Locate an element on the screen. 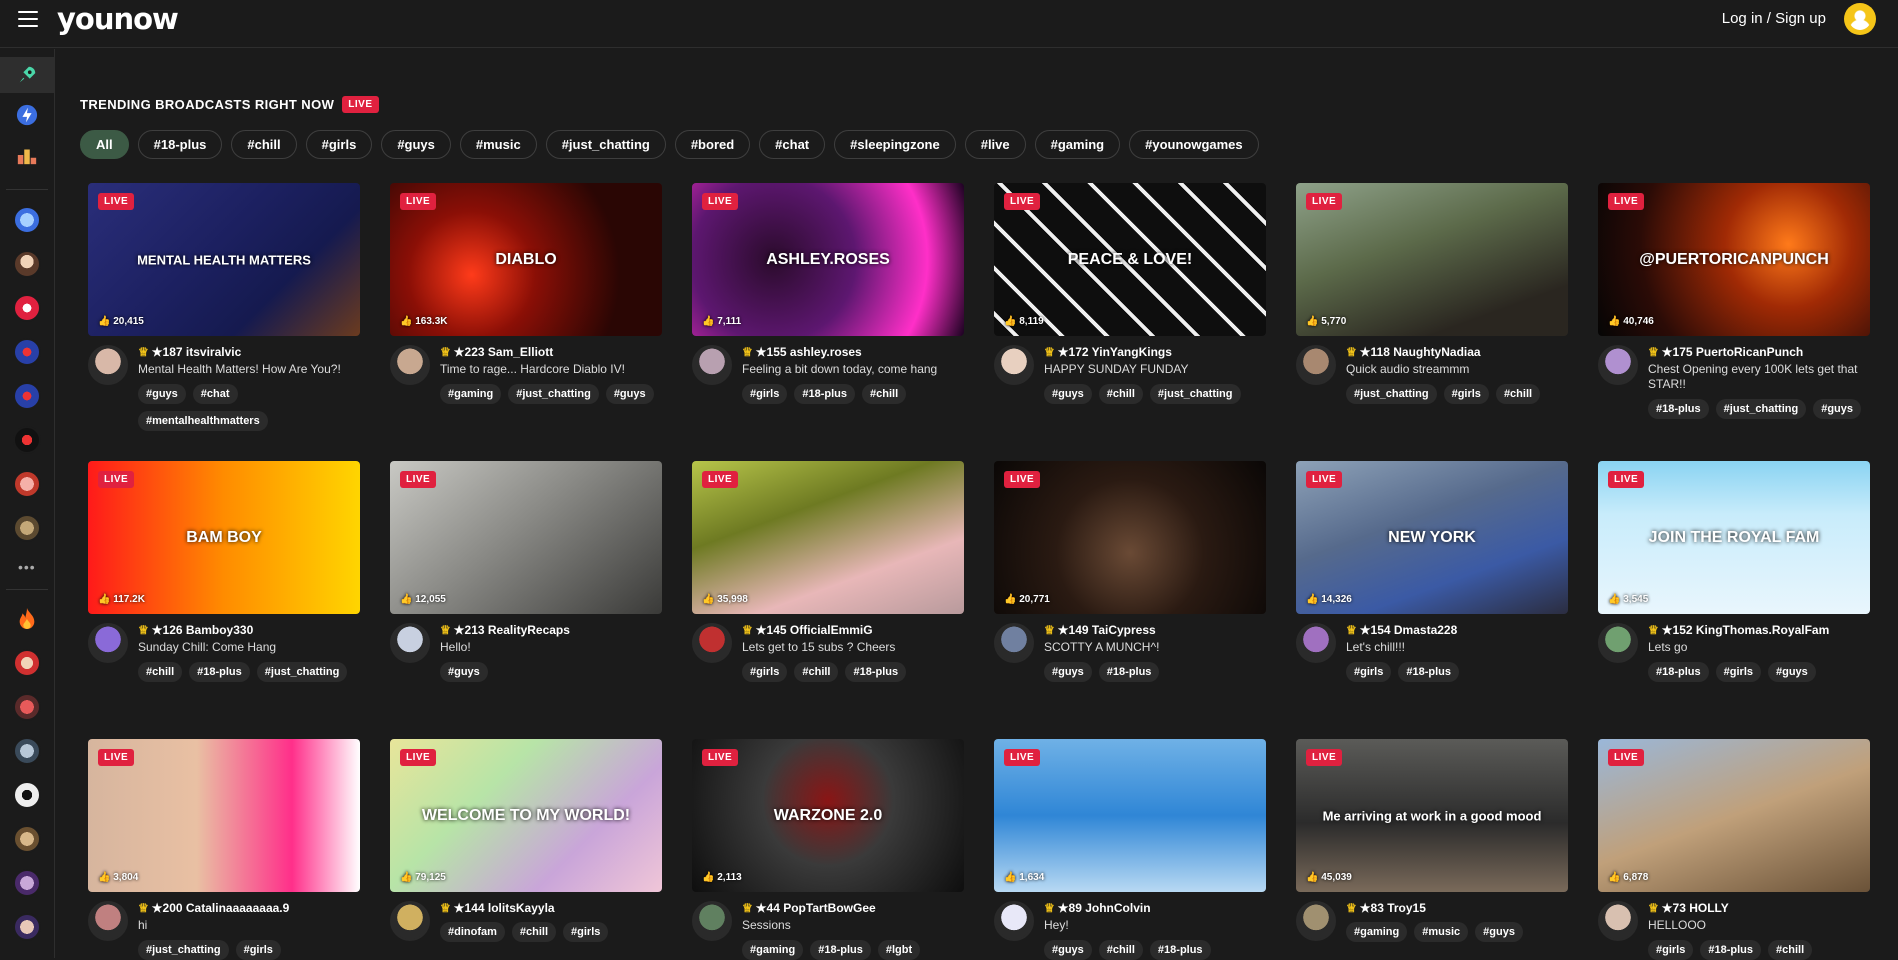 This screenshot has width=1898, height=960. broadcast-thumbnail: LIVE 👍 1,634 is located at coordinates (1130, 815).